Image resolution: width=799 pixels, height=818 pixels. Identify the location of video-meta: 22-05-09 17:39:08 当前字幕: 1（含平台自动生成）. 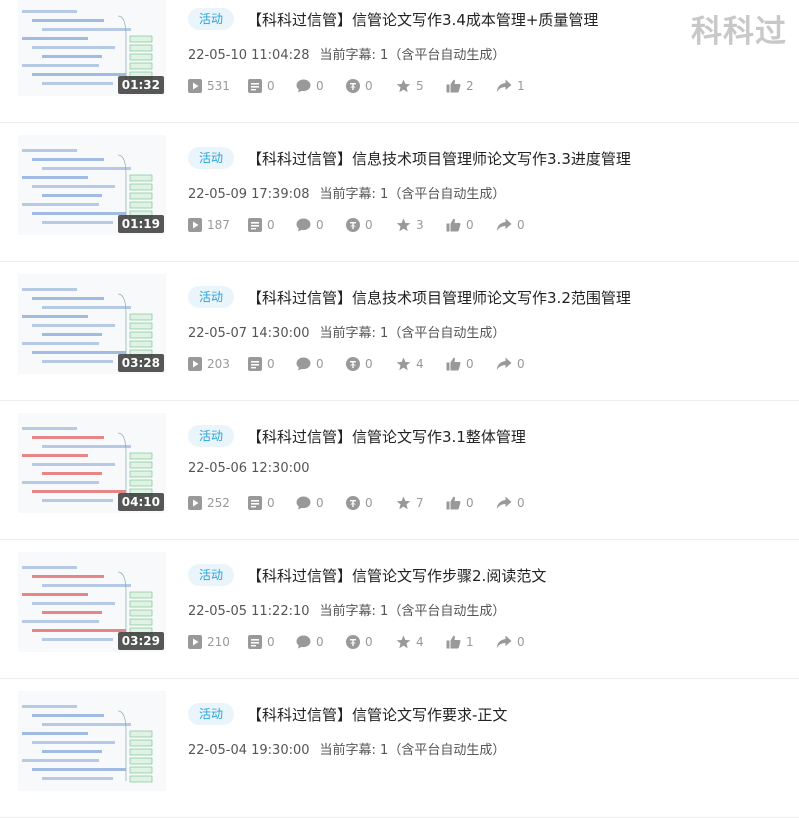
(346, 192).